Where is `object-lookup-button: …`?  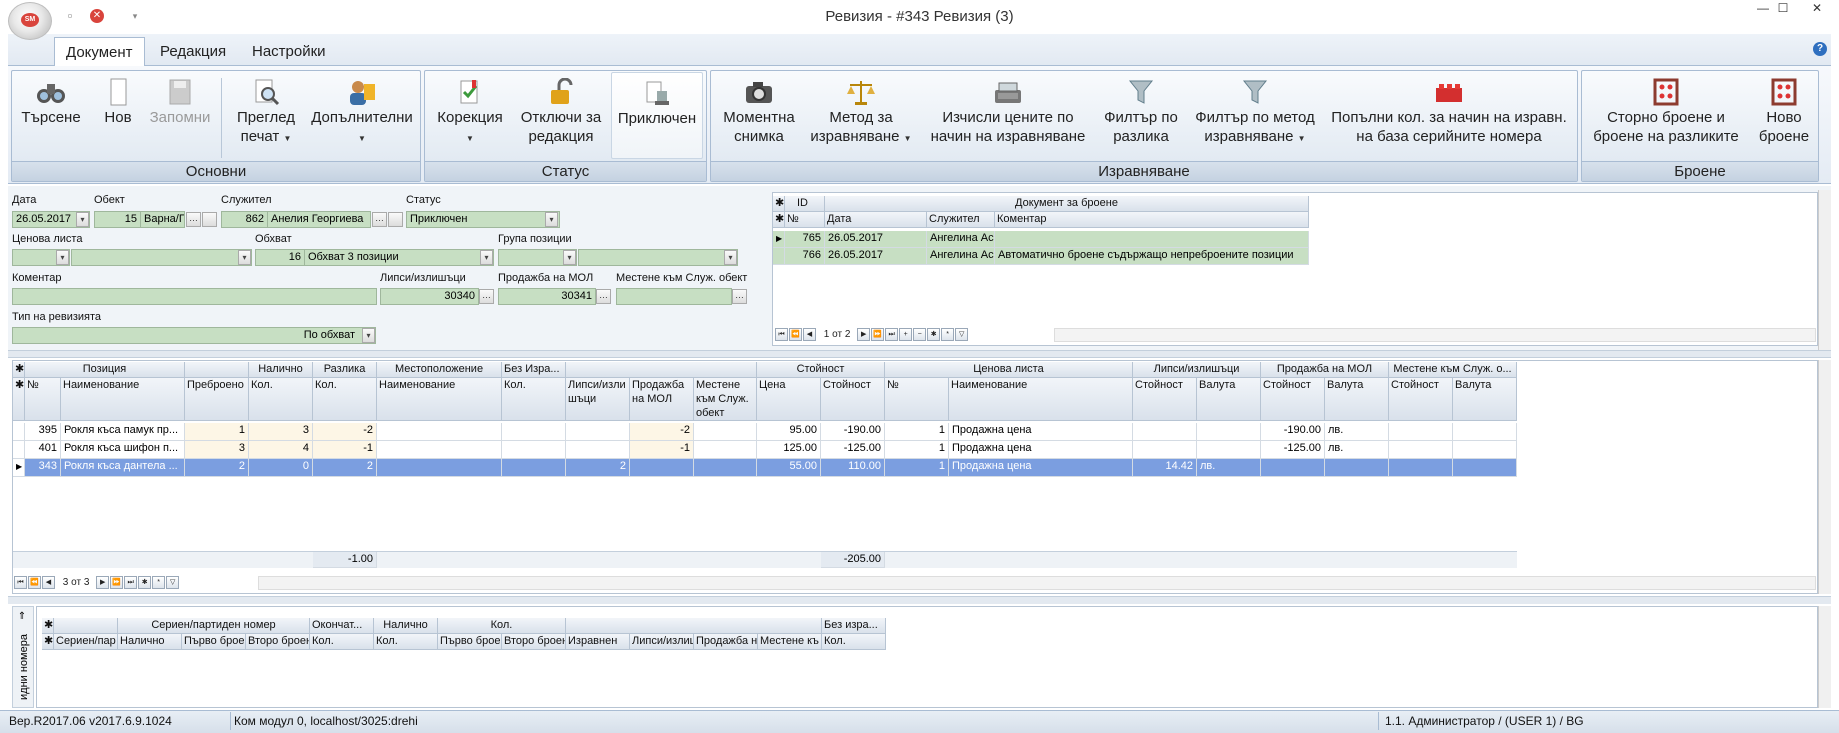
object-lookup-button: … is located at coordinates (193, 219).